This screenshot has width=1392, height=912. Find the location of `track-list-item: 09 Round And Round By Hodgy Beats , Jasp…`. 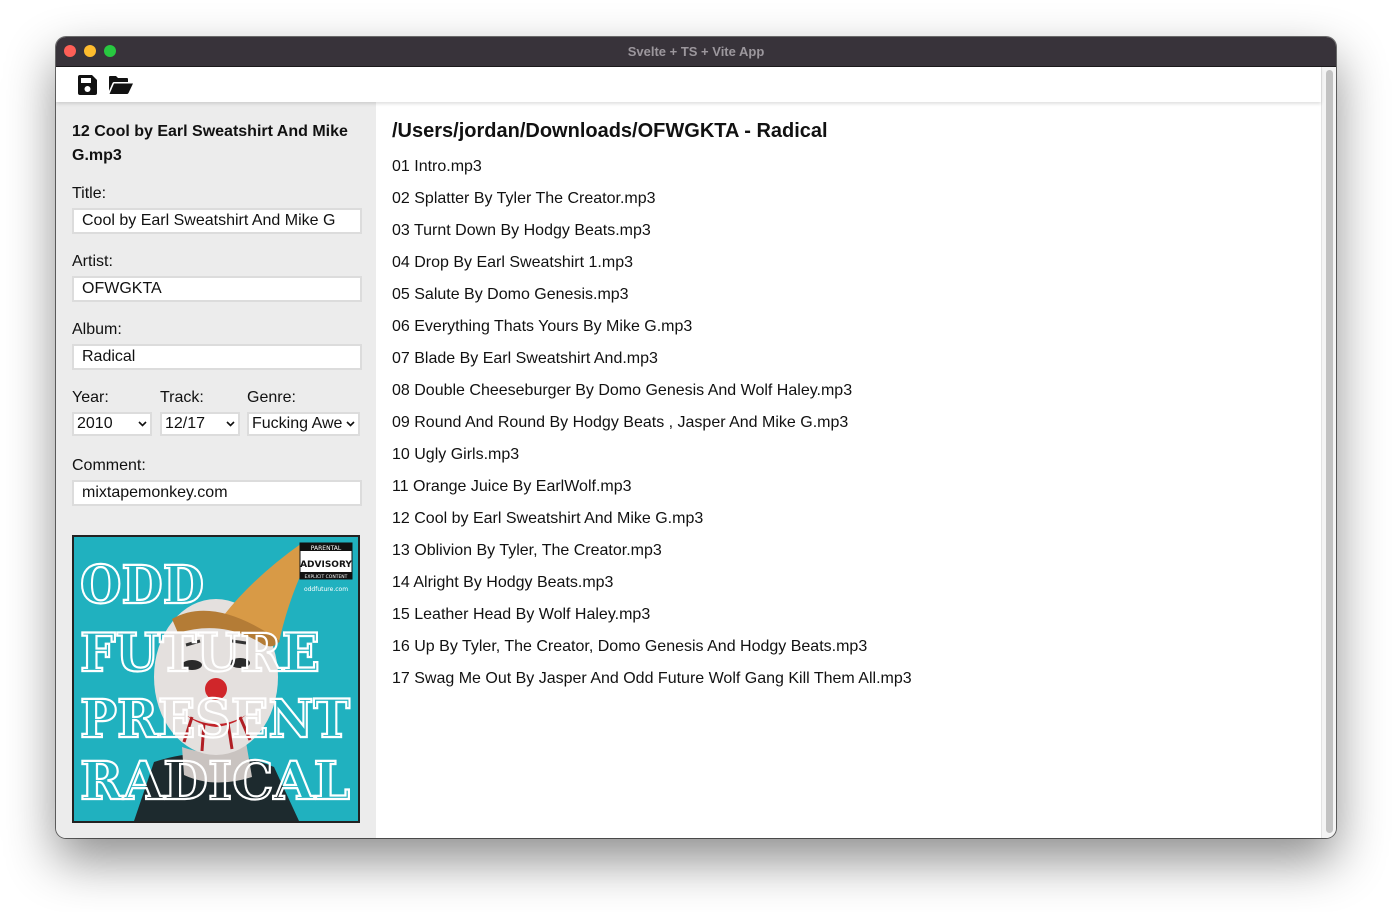

track-list-item: 09 Round And Round By Hodgy Beats , Jasp… is located at coordinates (652, 429).